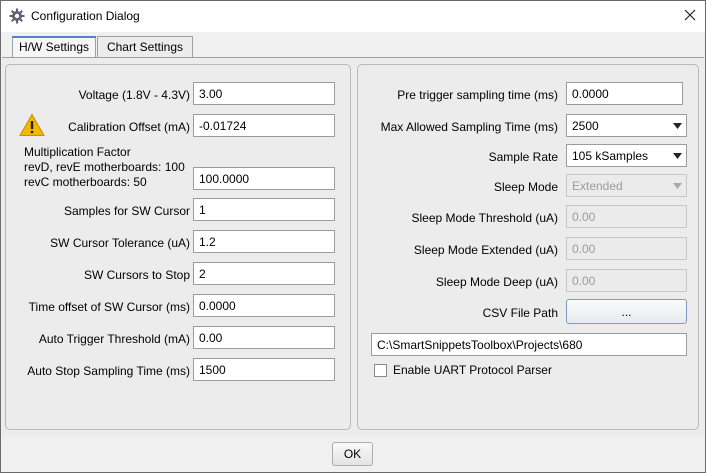  Describe the element at coordinates (485, 250) in the screenshot. I see `sleep-mode-extended-label: Sleep Mode Extended (uA)` at that location.